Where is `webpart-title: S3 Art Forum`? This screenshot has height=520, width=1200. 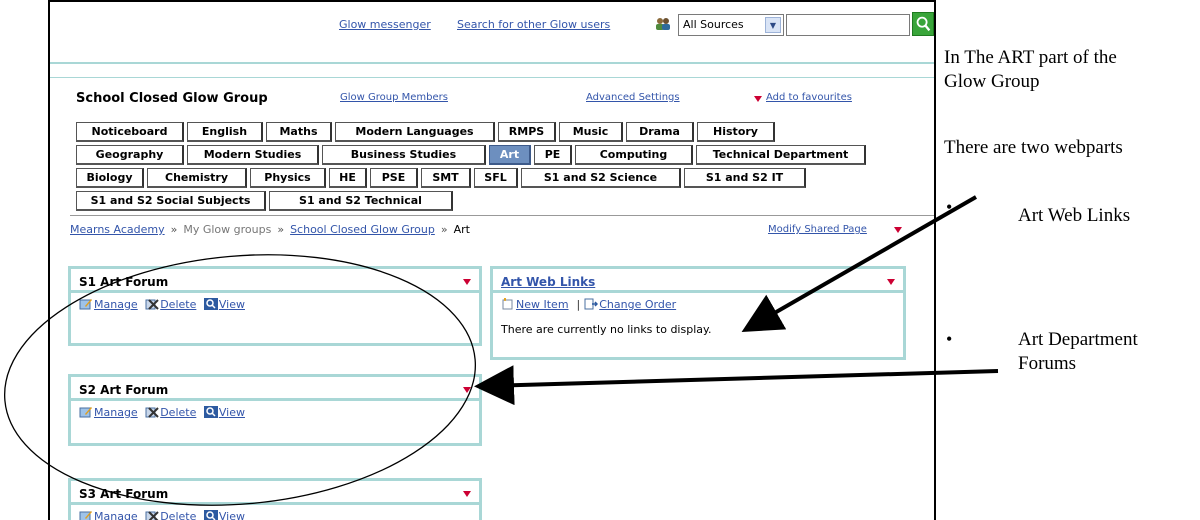 webpart-title: S3 Art Forum is located at coordinates (124, 494).